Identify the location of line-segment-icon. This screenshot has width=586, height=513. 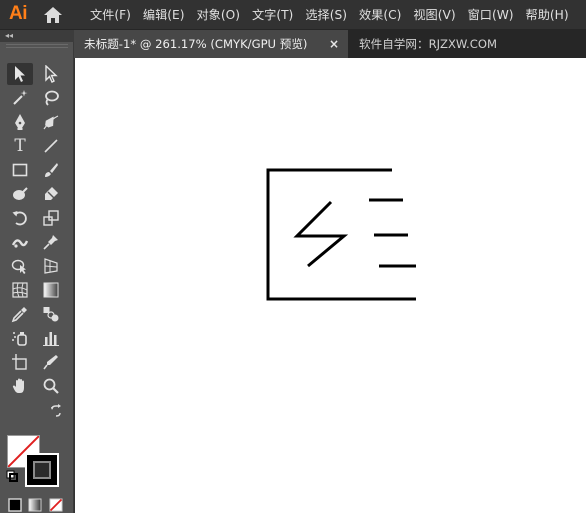
(51, 146).